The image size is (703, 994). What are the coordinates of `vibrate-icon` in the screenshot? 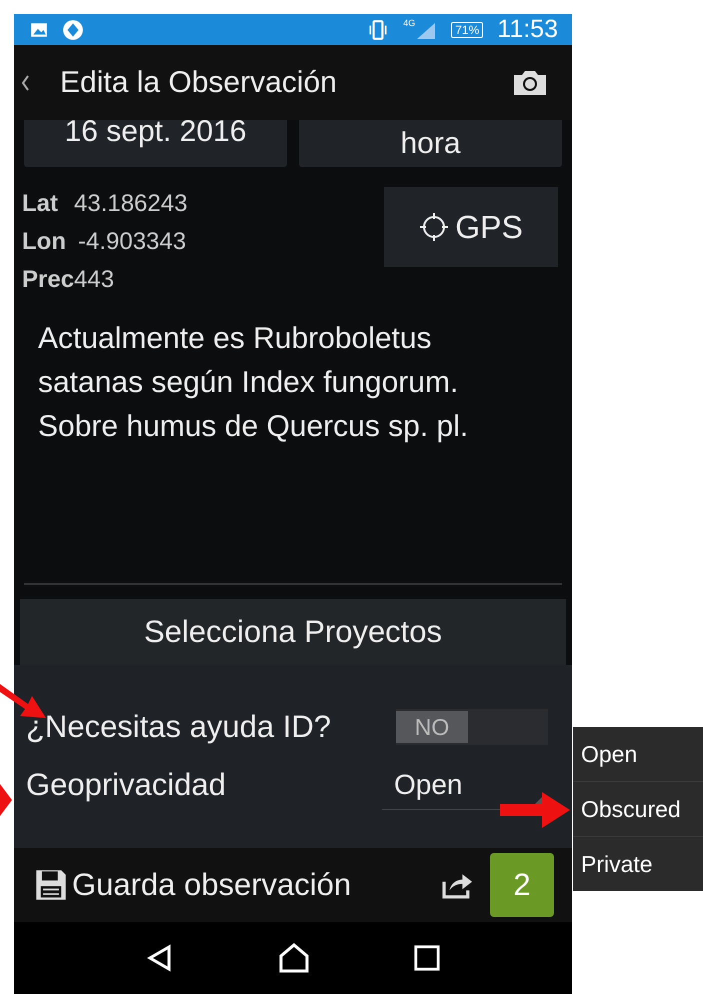 It's located at (378, 29).